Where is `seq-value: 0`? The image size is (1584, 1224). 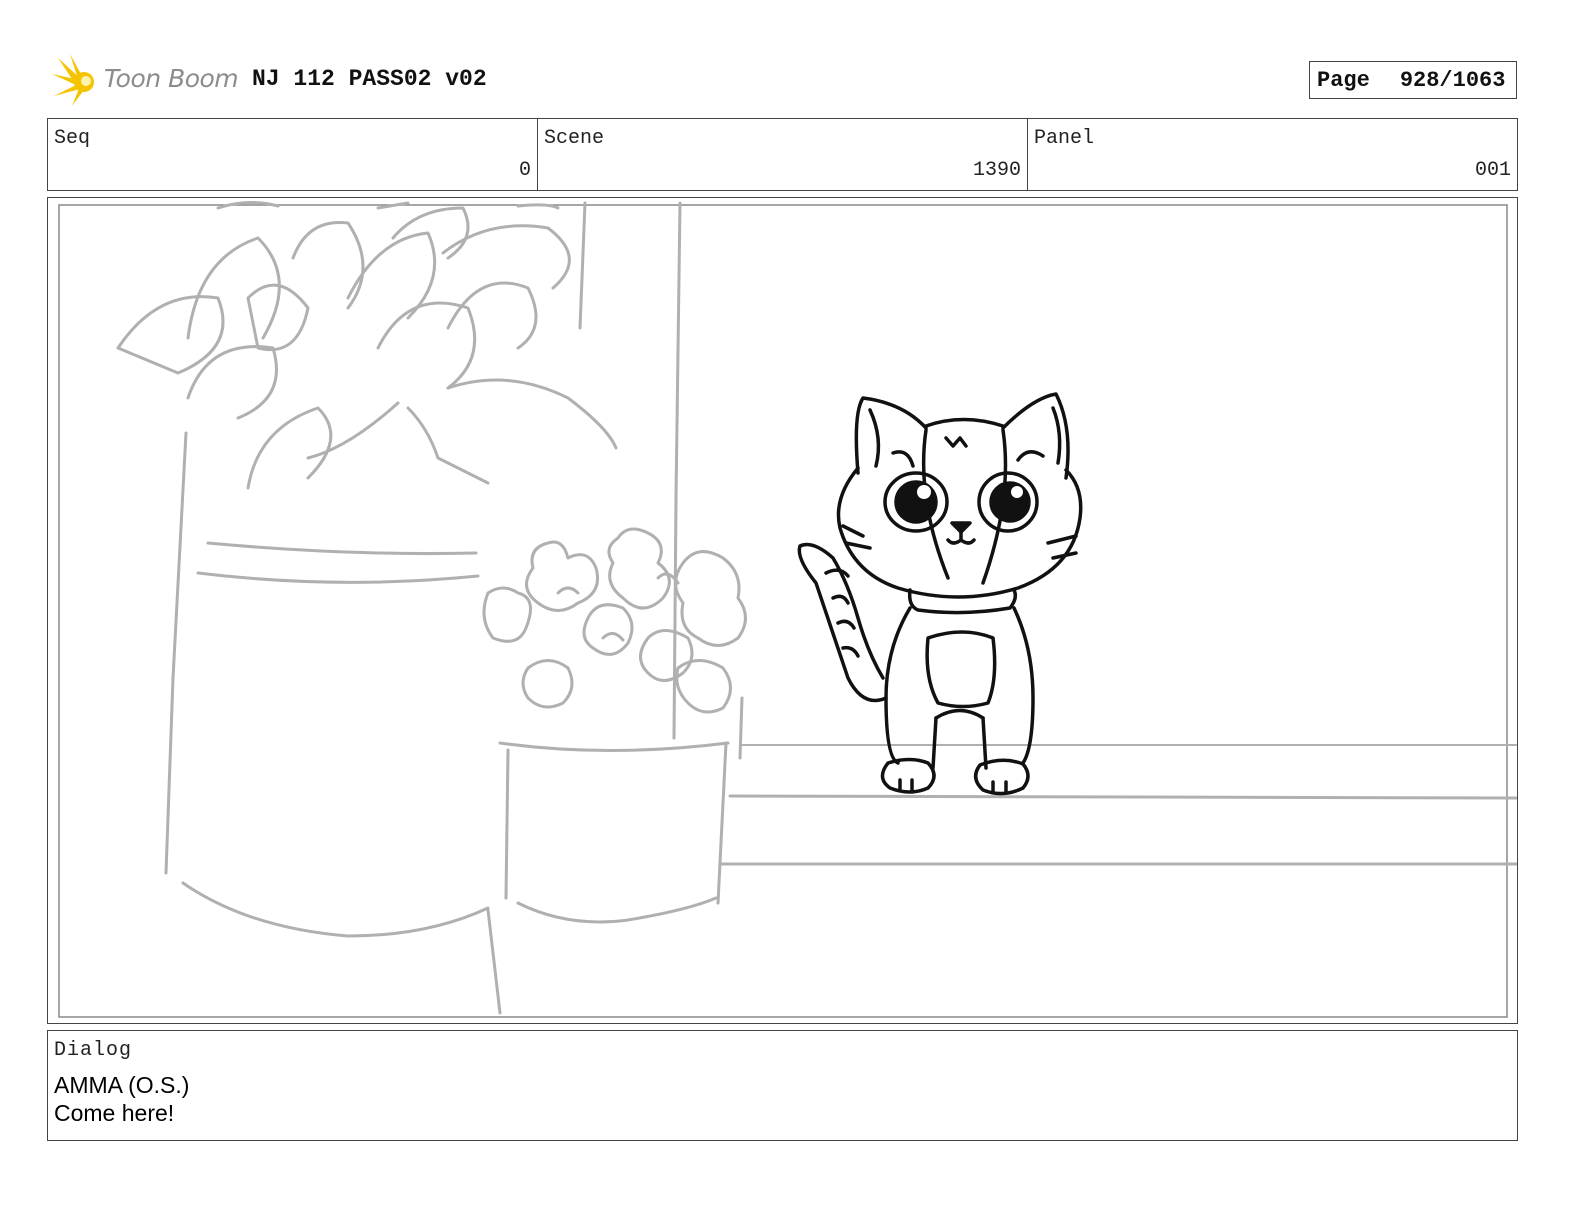 seq-value: 0 is located at coordinates (524, 170).